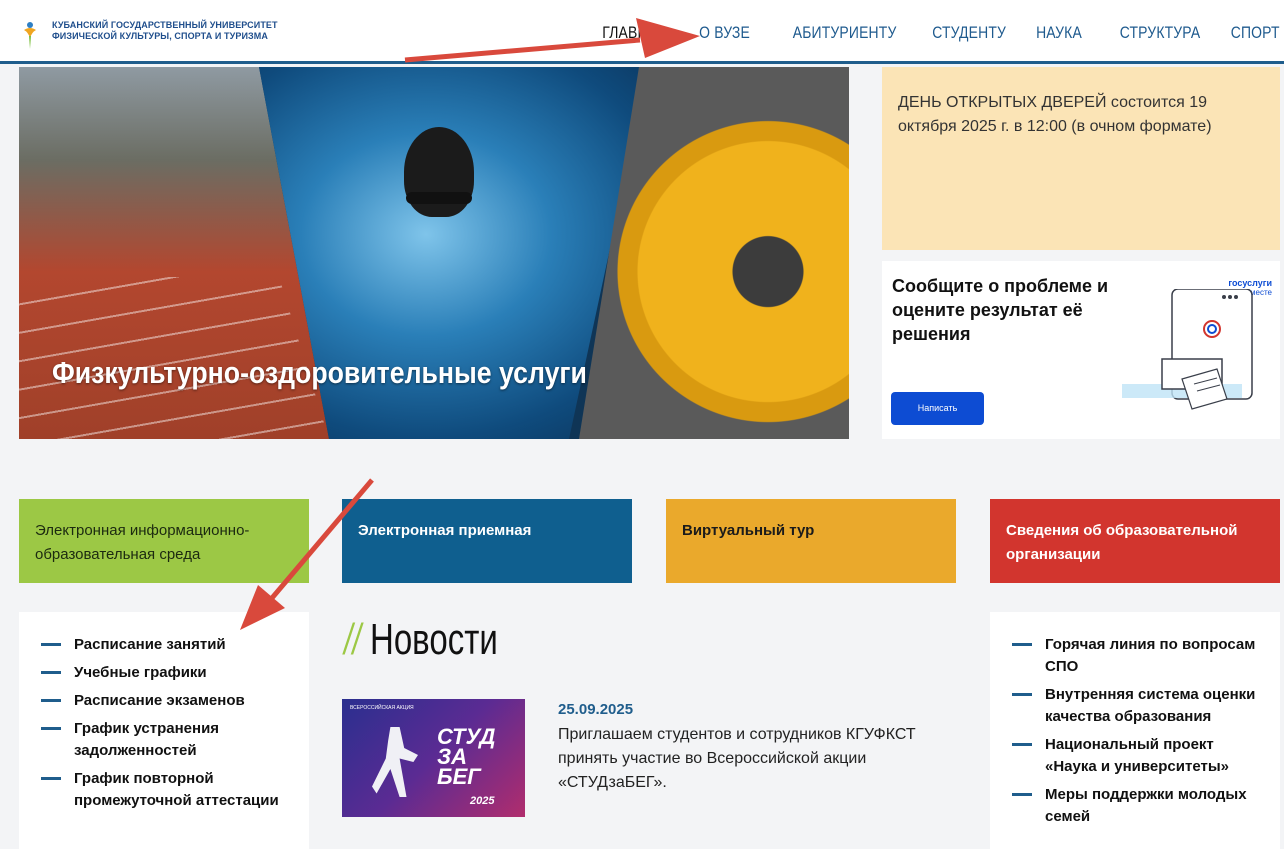 This screenshot has height=849, width=1284. Describe the element at coordinates (724, 33) in the screenshot. I see `nav-item-about: О ВУЗЕ` at that location.